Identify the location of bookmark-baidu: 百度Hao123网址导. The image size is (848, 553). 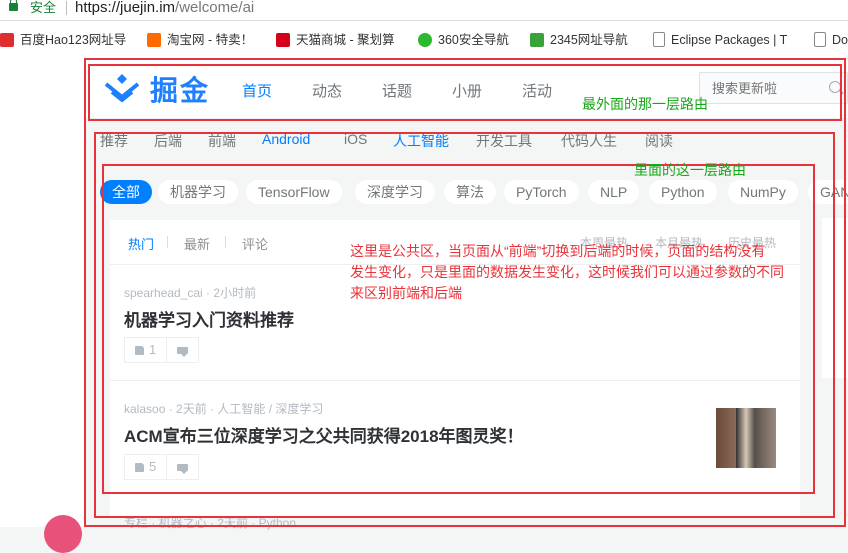
(63, 40).